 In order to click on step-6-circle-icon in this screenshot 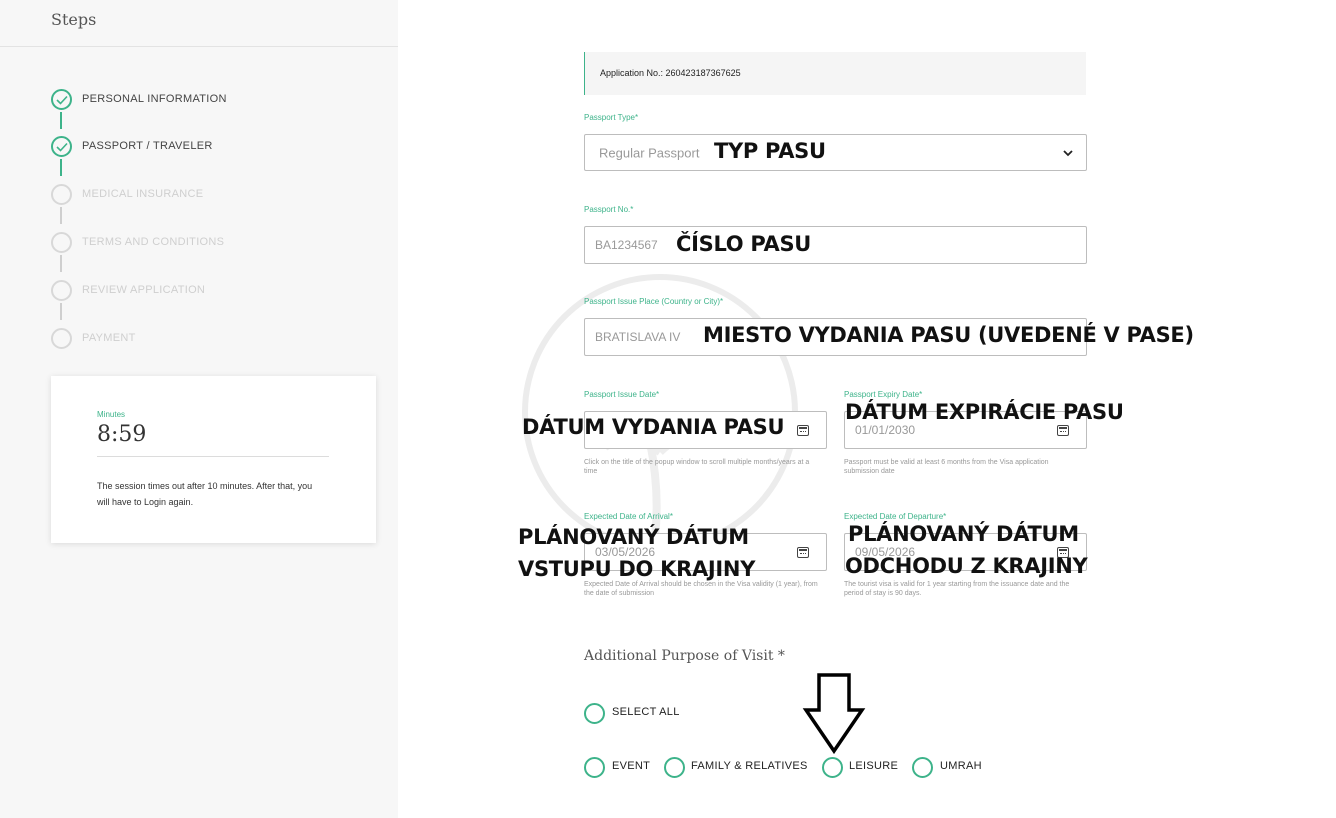, I will do `click(61, 338)`.